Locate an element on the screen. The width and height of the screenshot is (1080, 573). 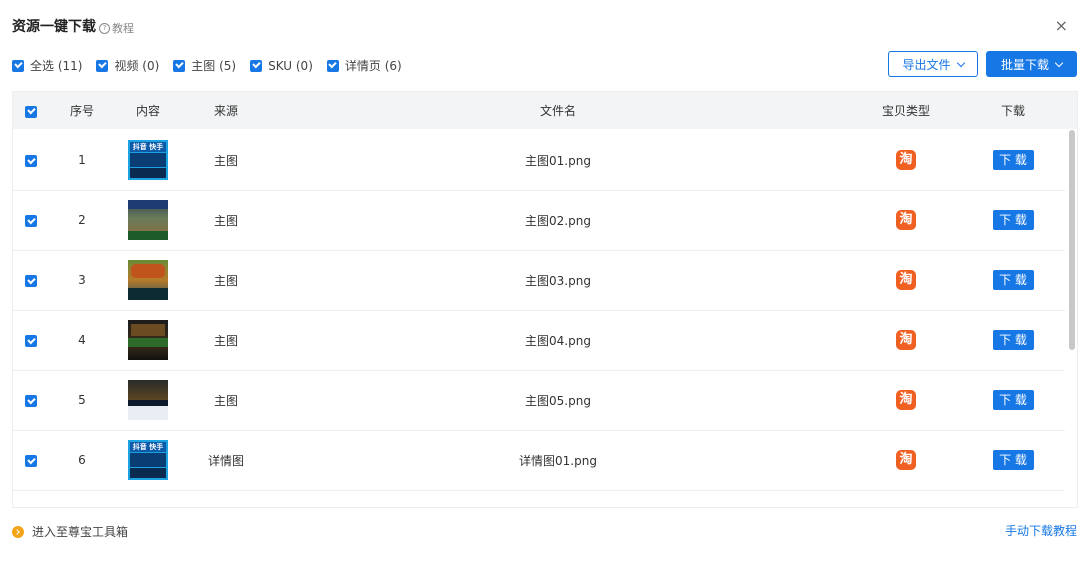
table-row: 5 主图 主图05.png 淘 下 载 is located at coordinates (539, 400).